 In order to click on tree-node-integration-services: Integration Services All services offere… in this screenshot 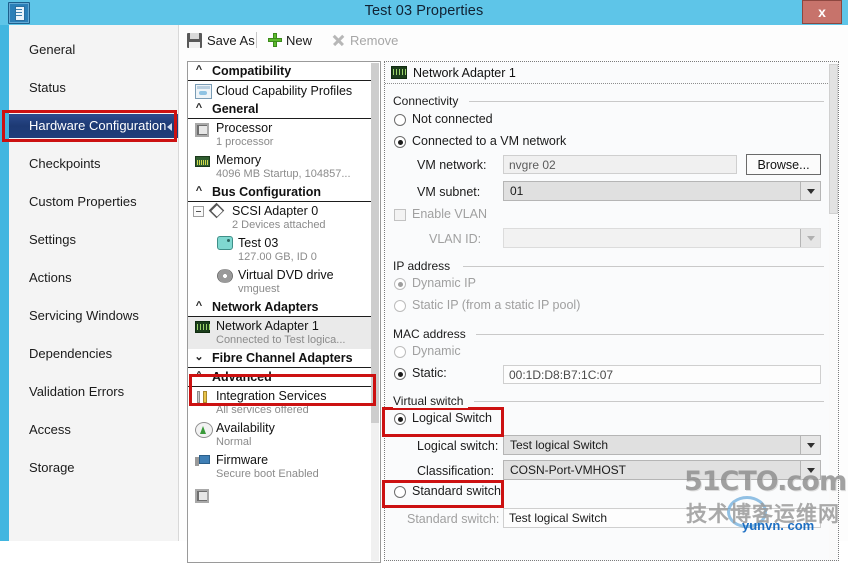, I will do `click(279, 403)`.